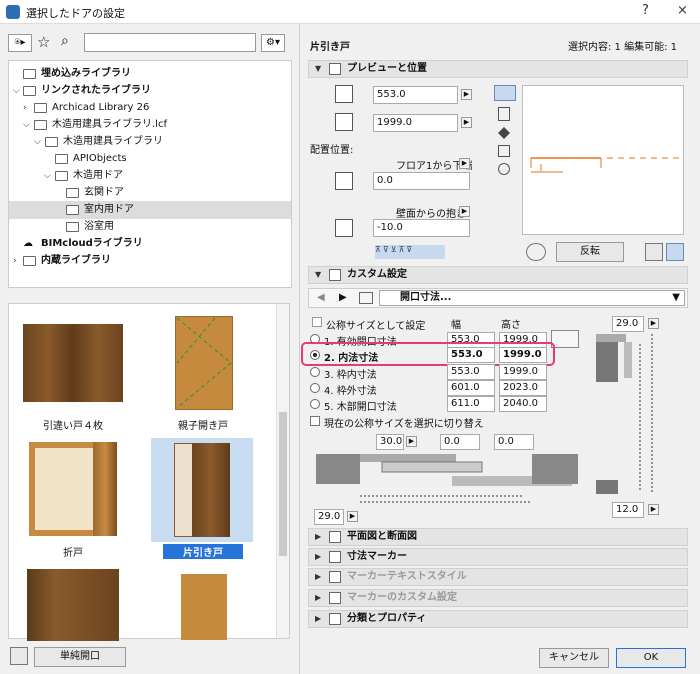 The height and width of the screenshot is (674, 700). What do you see at coordinates (415, 95) in the screenshot?
I see `width-input: 553.0` at bounding box center [415, 95].